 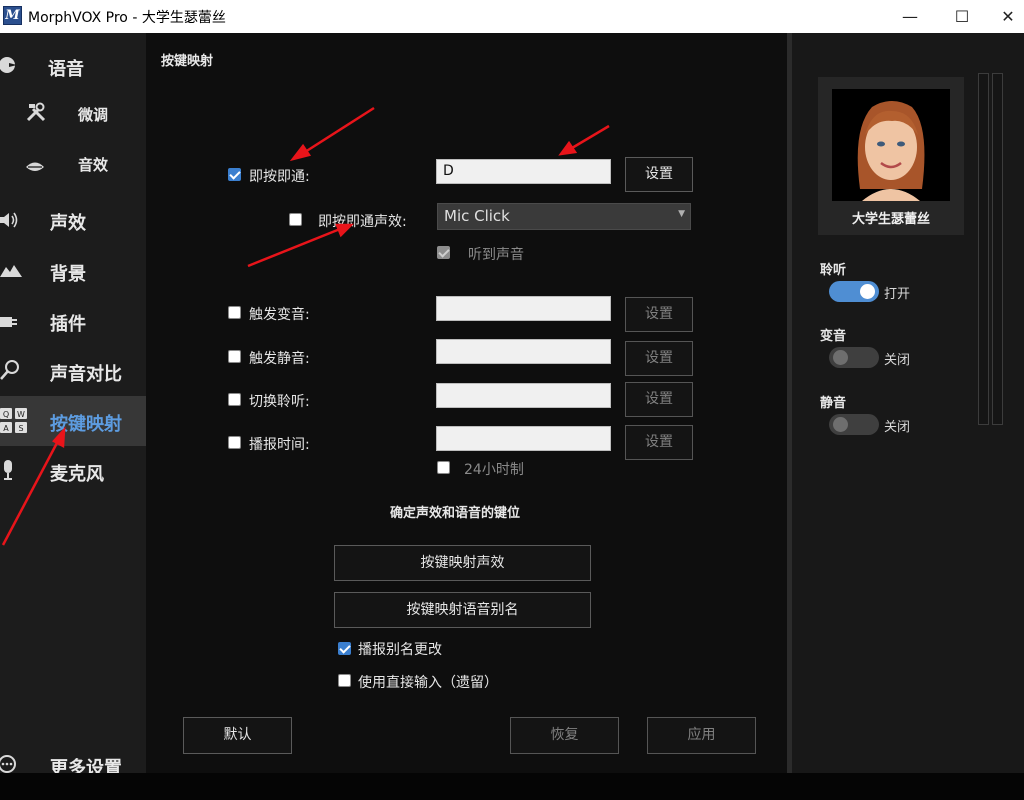 What do you see at coordinates (983, 249) in the screenshot?
I see `input-level-meter` at bounding box center [983, 249].